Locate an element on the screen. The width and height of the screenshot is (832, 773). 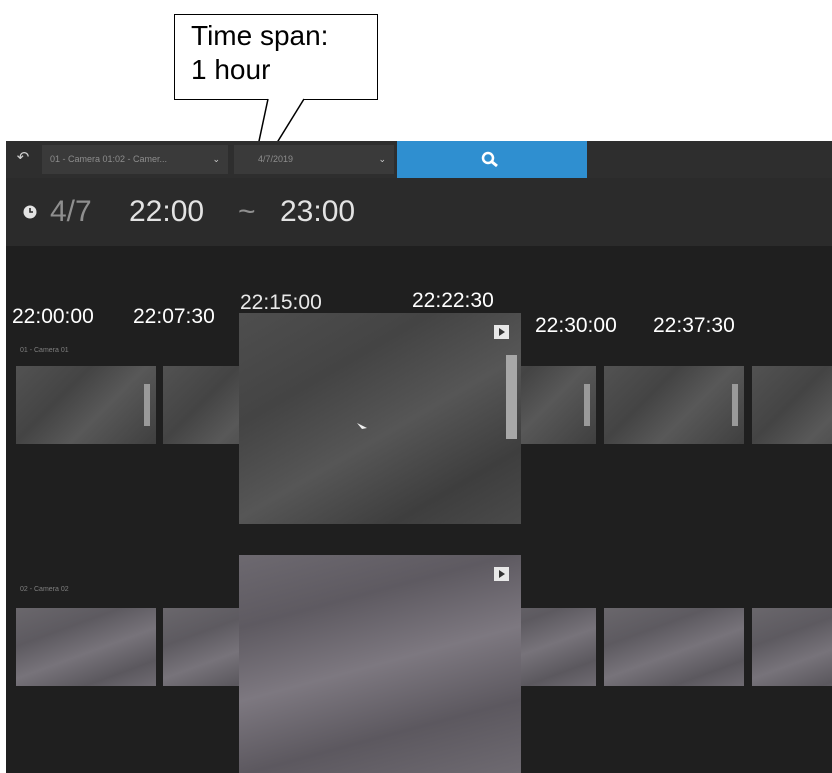
timestamp-label: 22:30:00 is located at coordinates (576, 325).